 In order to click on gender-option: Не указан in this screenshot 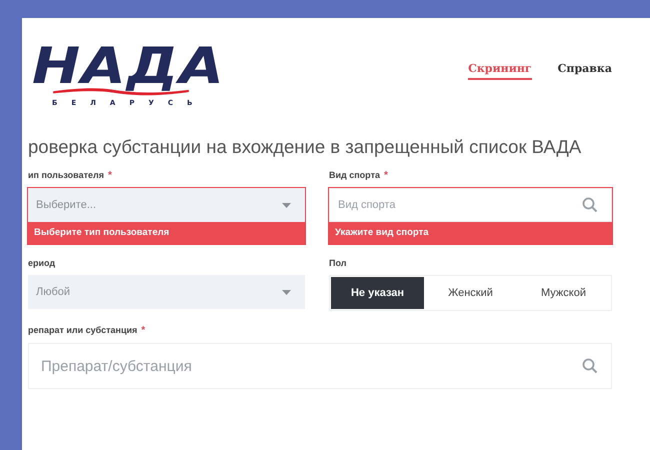, I will do `click(377, 293)`.